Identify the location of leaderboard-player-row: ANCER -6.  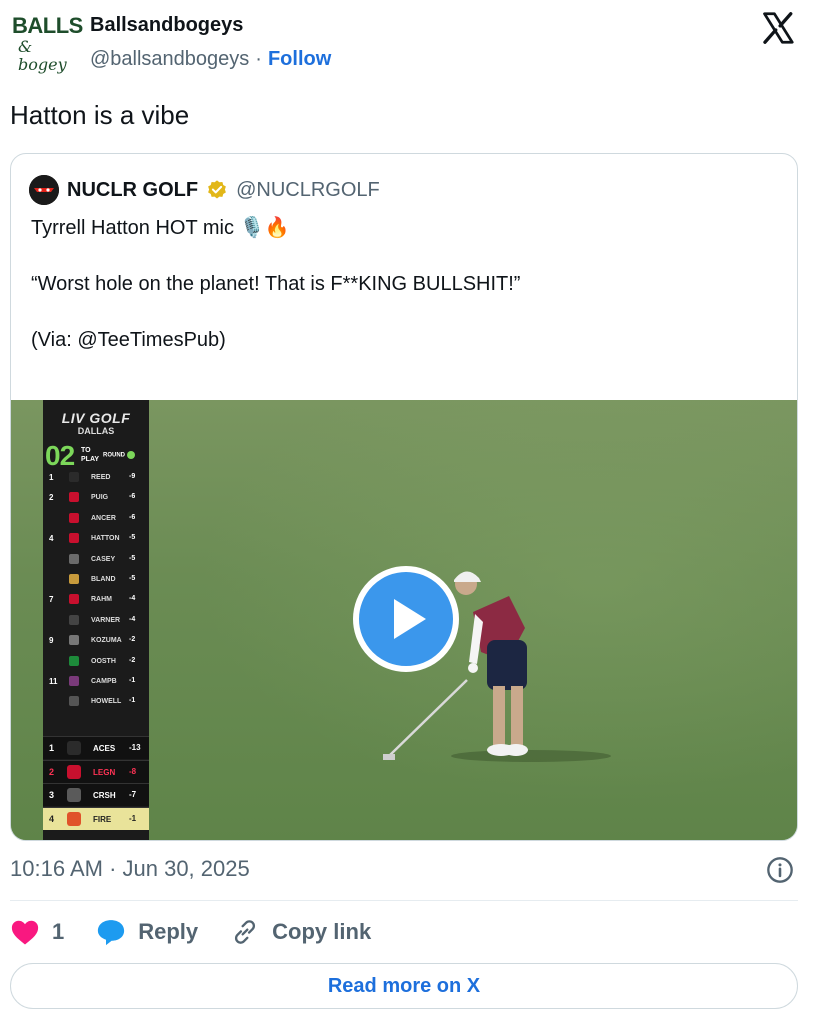
(96, 519).